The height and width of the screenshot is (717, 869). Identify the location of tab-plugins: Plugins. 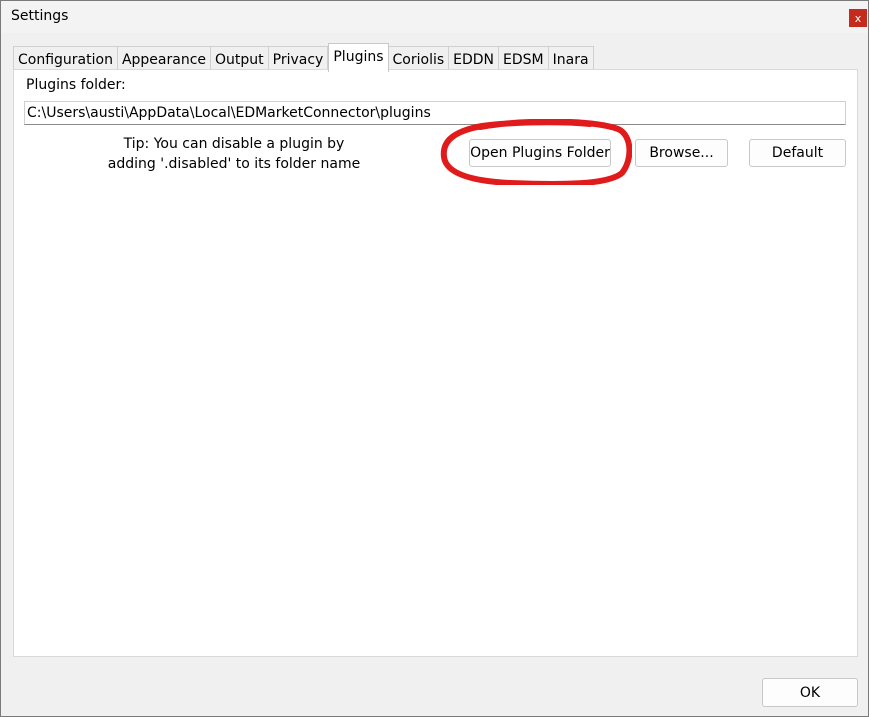
(358, 57).